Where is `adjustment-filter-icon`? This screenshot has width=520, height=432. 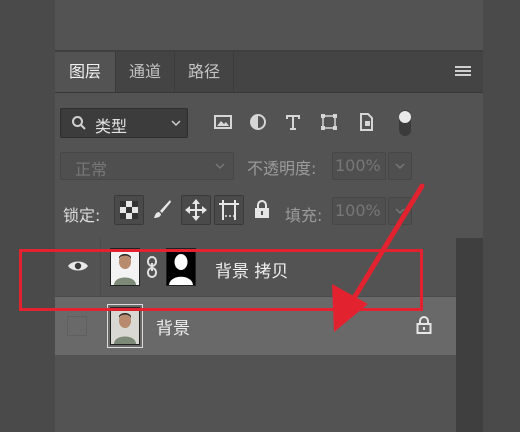 adjustment-filter-icon is located at coordinates (258, 122).